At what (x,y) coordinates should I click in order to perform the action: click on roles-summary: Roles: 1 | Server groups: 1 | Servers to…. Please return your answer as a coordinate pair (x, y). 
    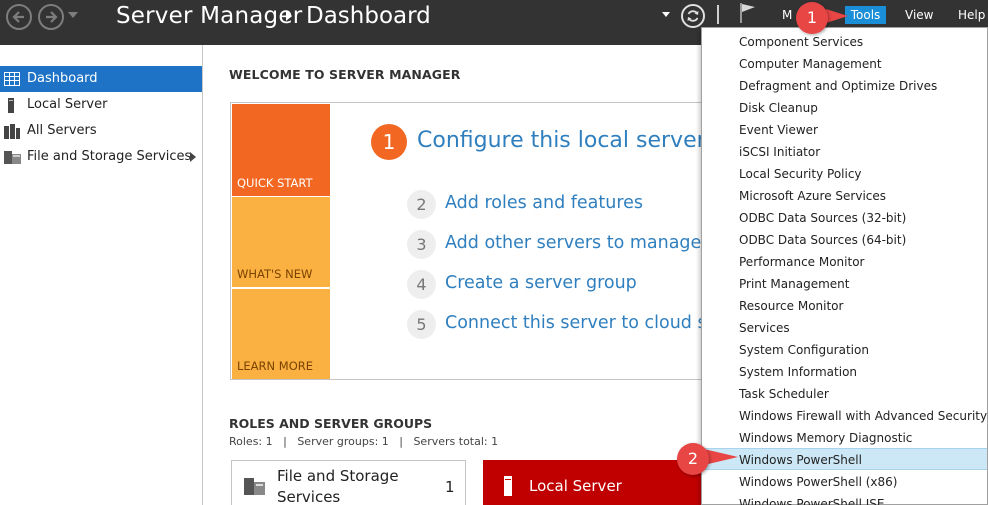
    Looking at the image, I should click on (364, 441).